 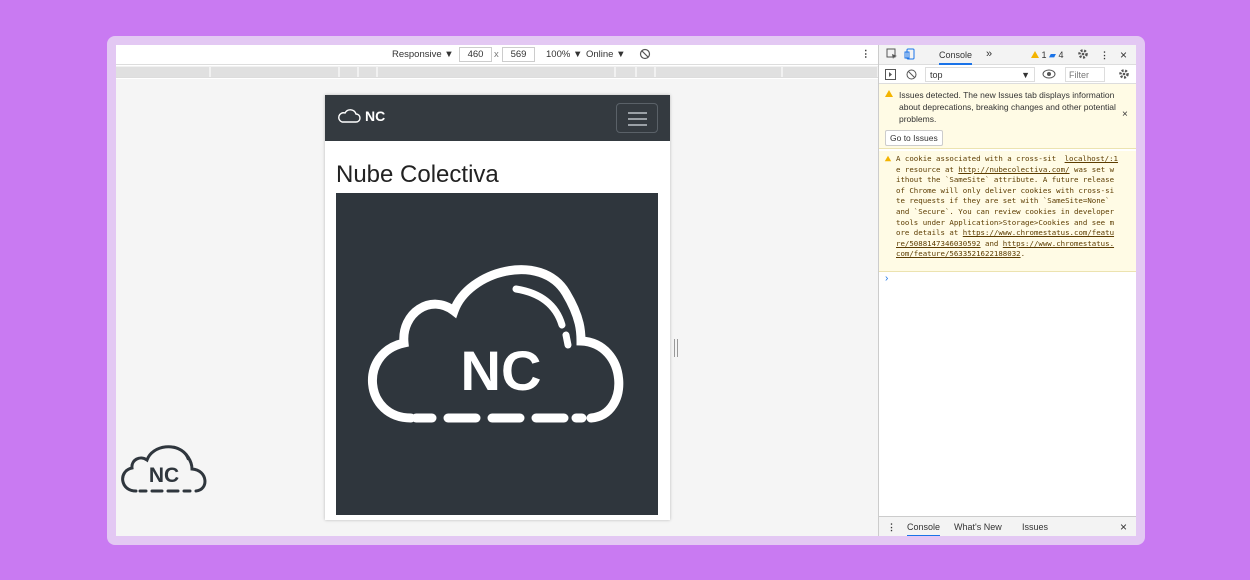 What do you see at coordinates (1052, 55) in the screenshot?
I see `message-icon: ▰` at bounding box center [1052, 55].